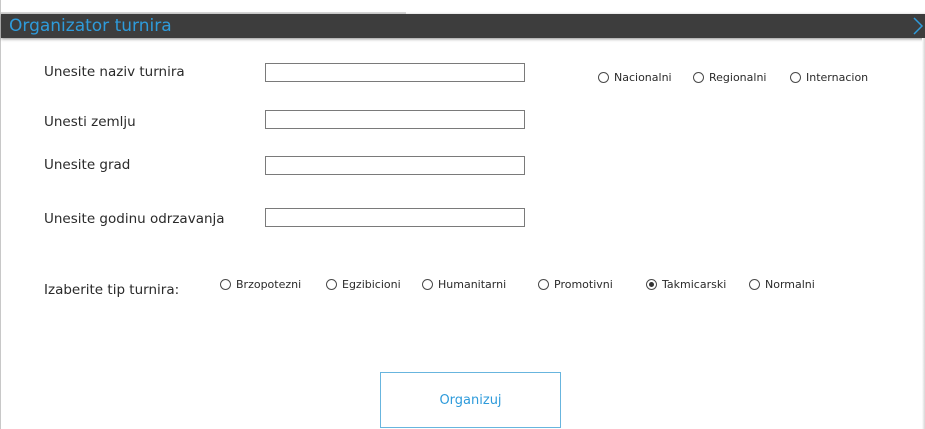  Describe the element at coordinates (918, 26) in the screenshot. I see `chevron-right-icon` at that location.